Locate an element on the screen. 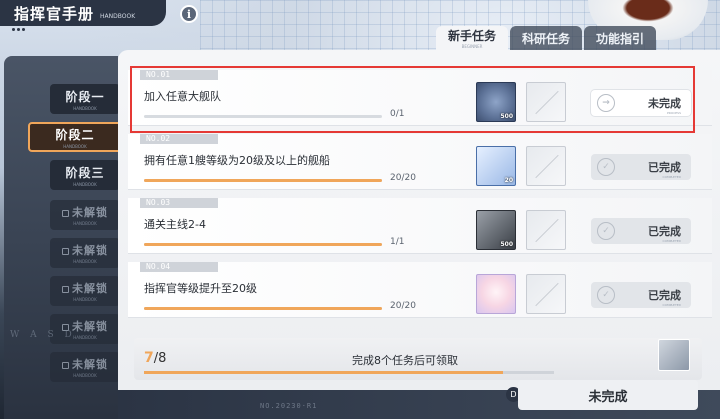 The width and height of the screenshot is (720, 419). stage-label: 阶段二 is located at coordinates (75, 134).